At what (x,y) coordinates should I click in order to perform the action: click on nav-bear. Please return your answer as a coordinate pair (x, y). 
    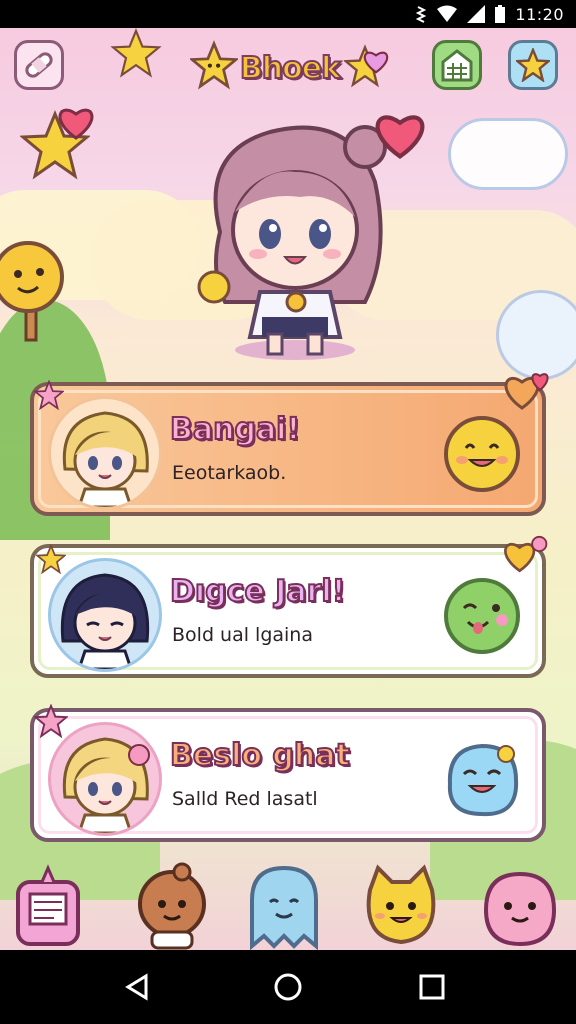
    Looking at the image, I should click on (173, 905).